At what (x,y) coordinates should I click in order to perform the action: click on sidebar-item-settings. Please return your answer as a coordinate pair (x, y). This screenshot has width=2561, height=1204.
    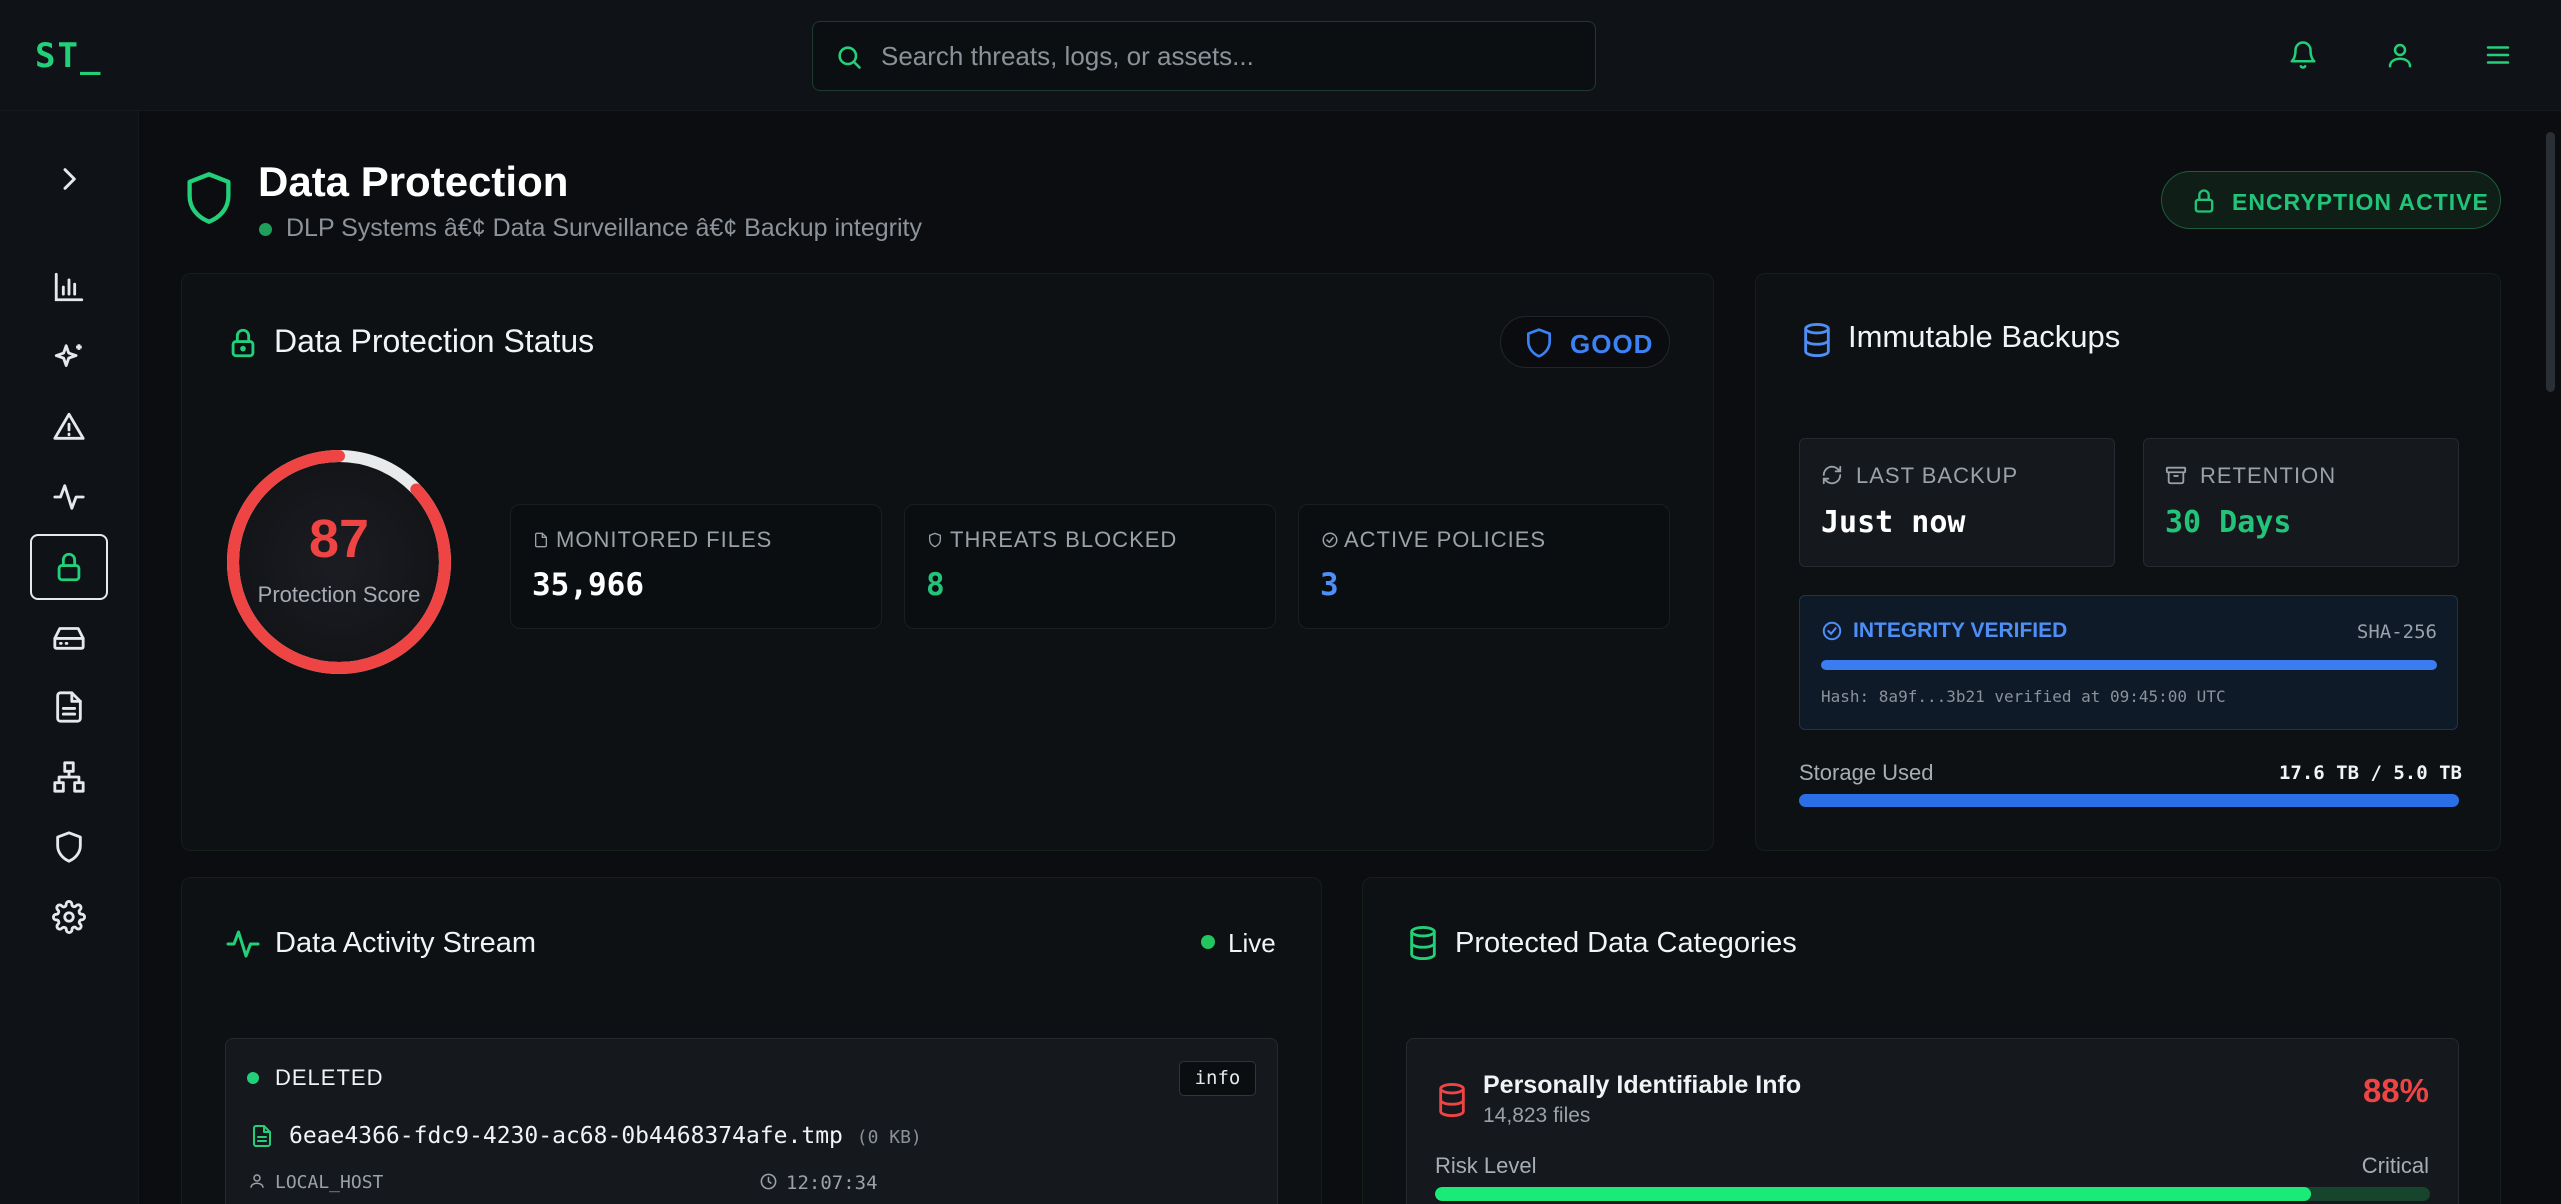
    Looking at the image, I should click on (69, 917).